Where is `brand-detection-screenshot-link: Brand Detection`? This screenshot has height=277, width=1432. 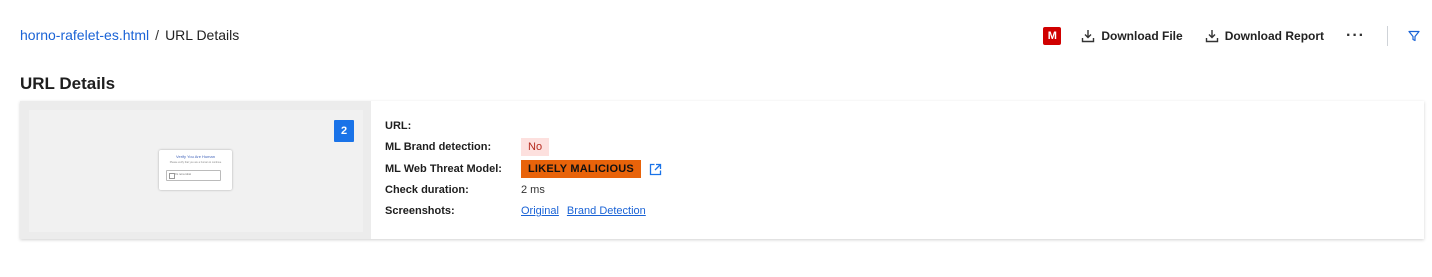
brand-detection-screenshot-link: Brand Detection is located at coordinates (606, 211).